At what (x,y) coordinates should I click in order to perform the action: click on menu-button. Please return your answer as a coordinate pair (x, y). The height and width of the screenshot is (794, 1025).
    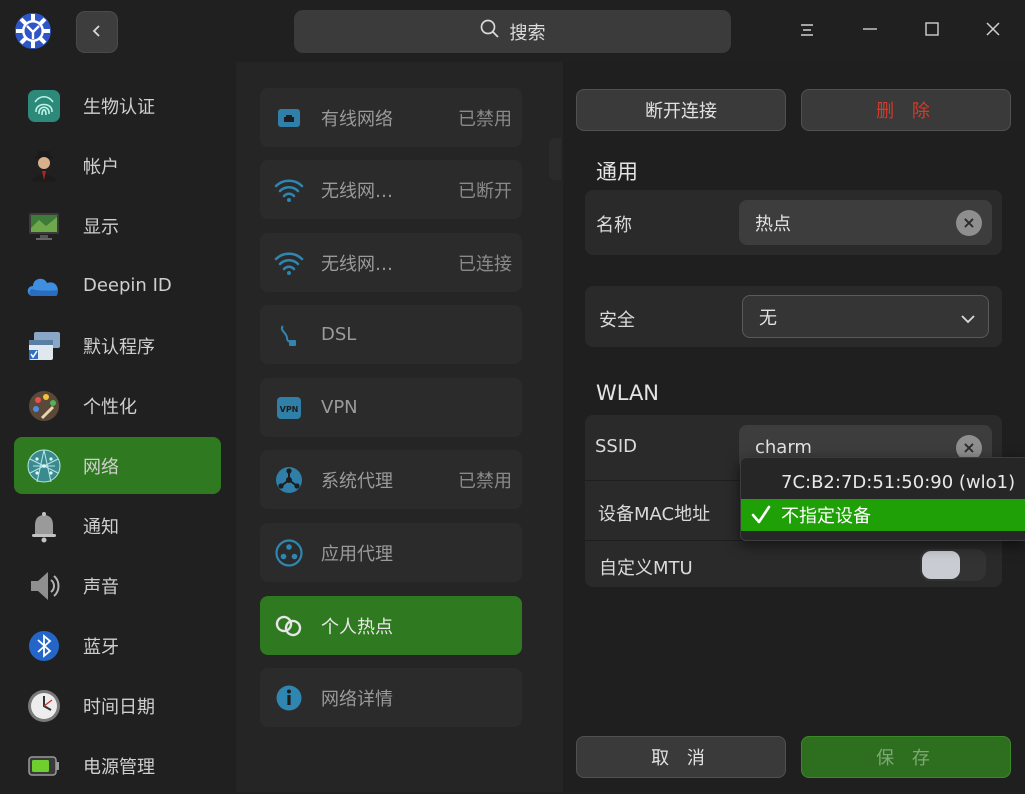
    Looking at the image, I should click on (807, 31).